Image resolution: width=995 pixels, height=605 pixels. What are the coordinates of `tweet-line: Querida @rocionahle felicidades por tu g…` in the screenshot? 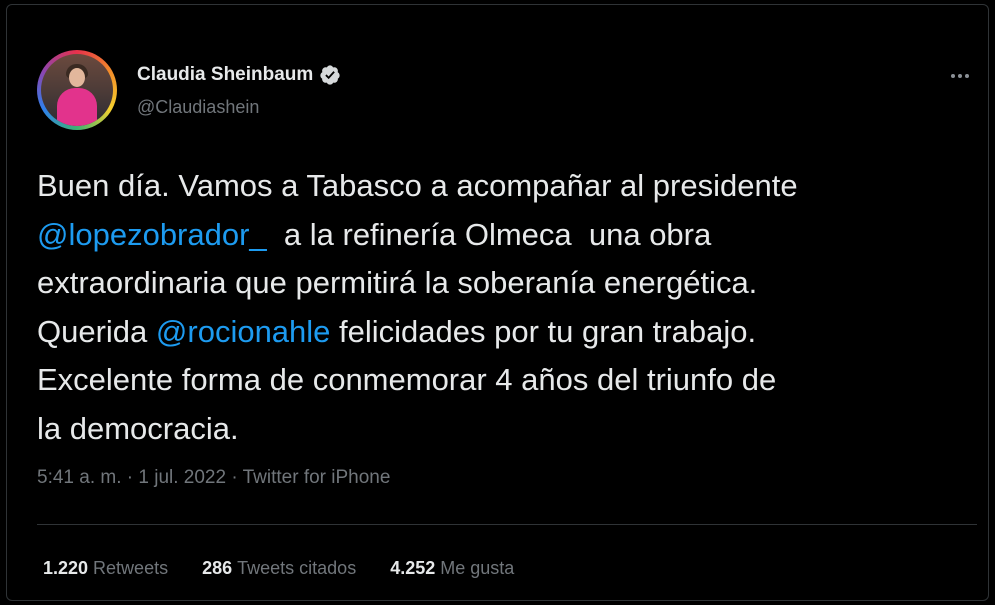 It's located at (507, 332).